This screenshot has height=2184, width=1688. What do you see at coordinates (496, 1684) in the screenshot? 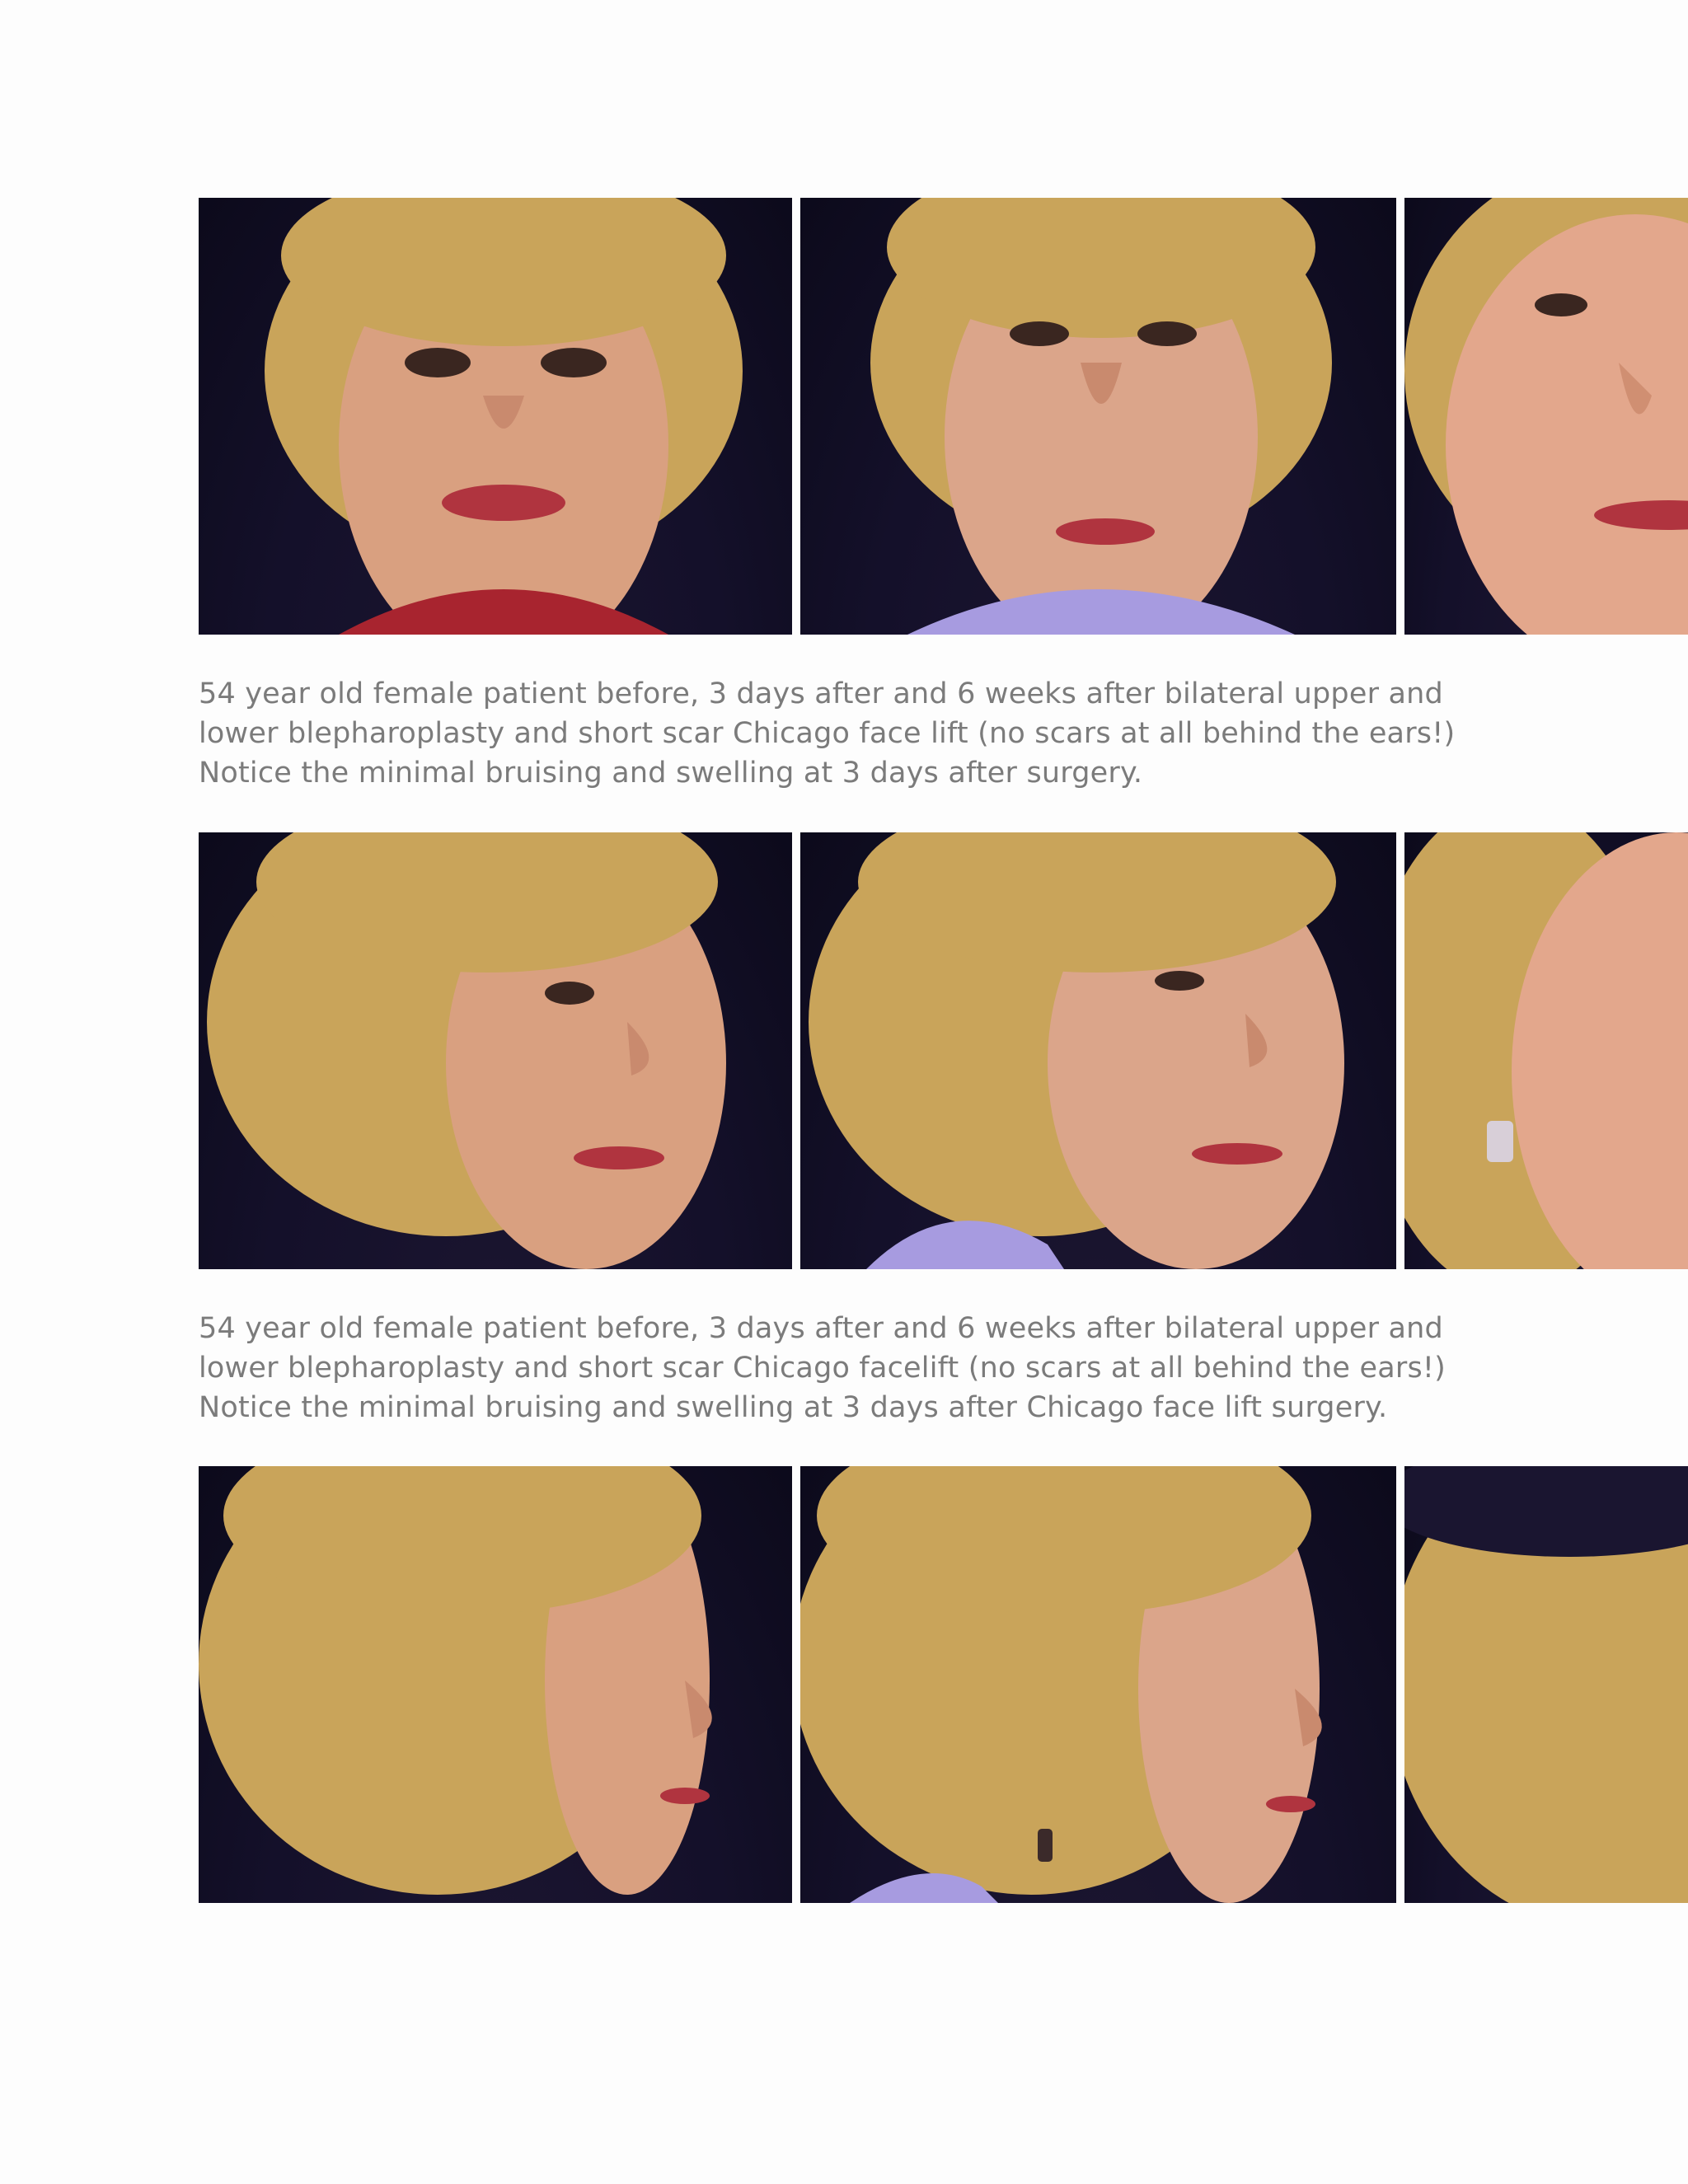
I see `photo-before-profile` at bounding box center [496, 1684].